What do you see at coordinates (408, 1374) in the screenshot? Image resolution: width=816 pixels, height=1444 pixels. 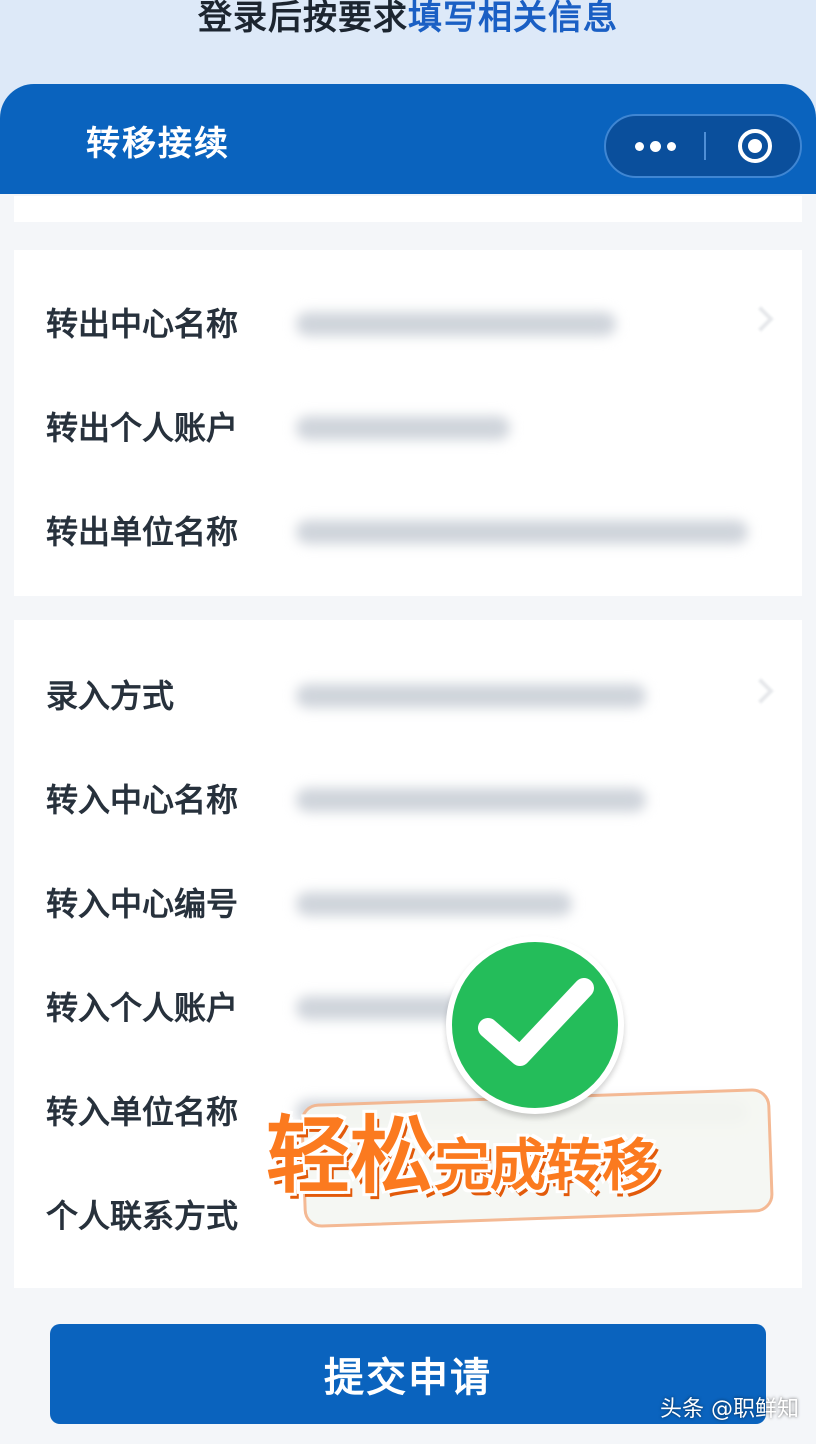 I see `submit-button: 提交申请` at bounding box center [408, 1374].